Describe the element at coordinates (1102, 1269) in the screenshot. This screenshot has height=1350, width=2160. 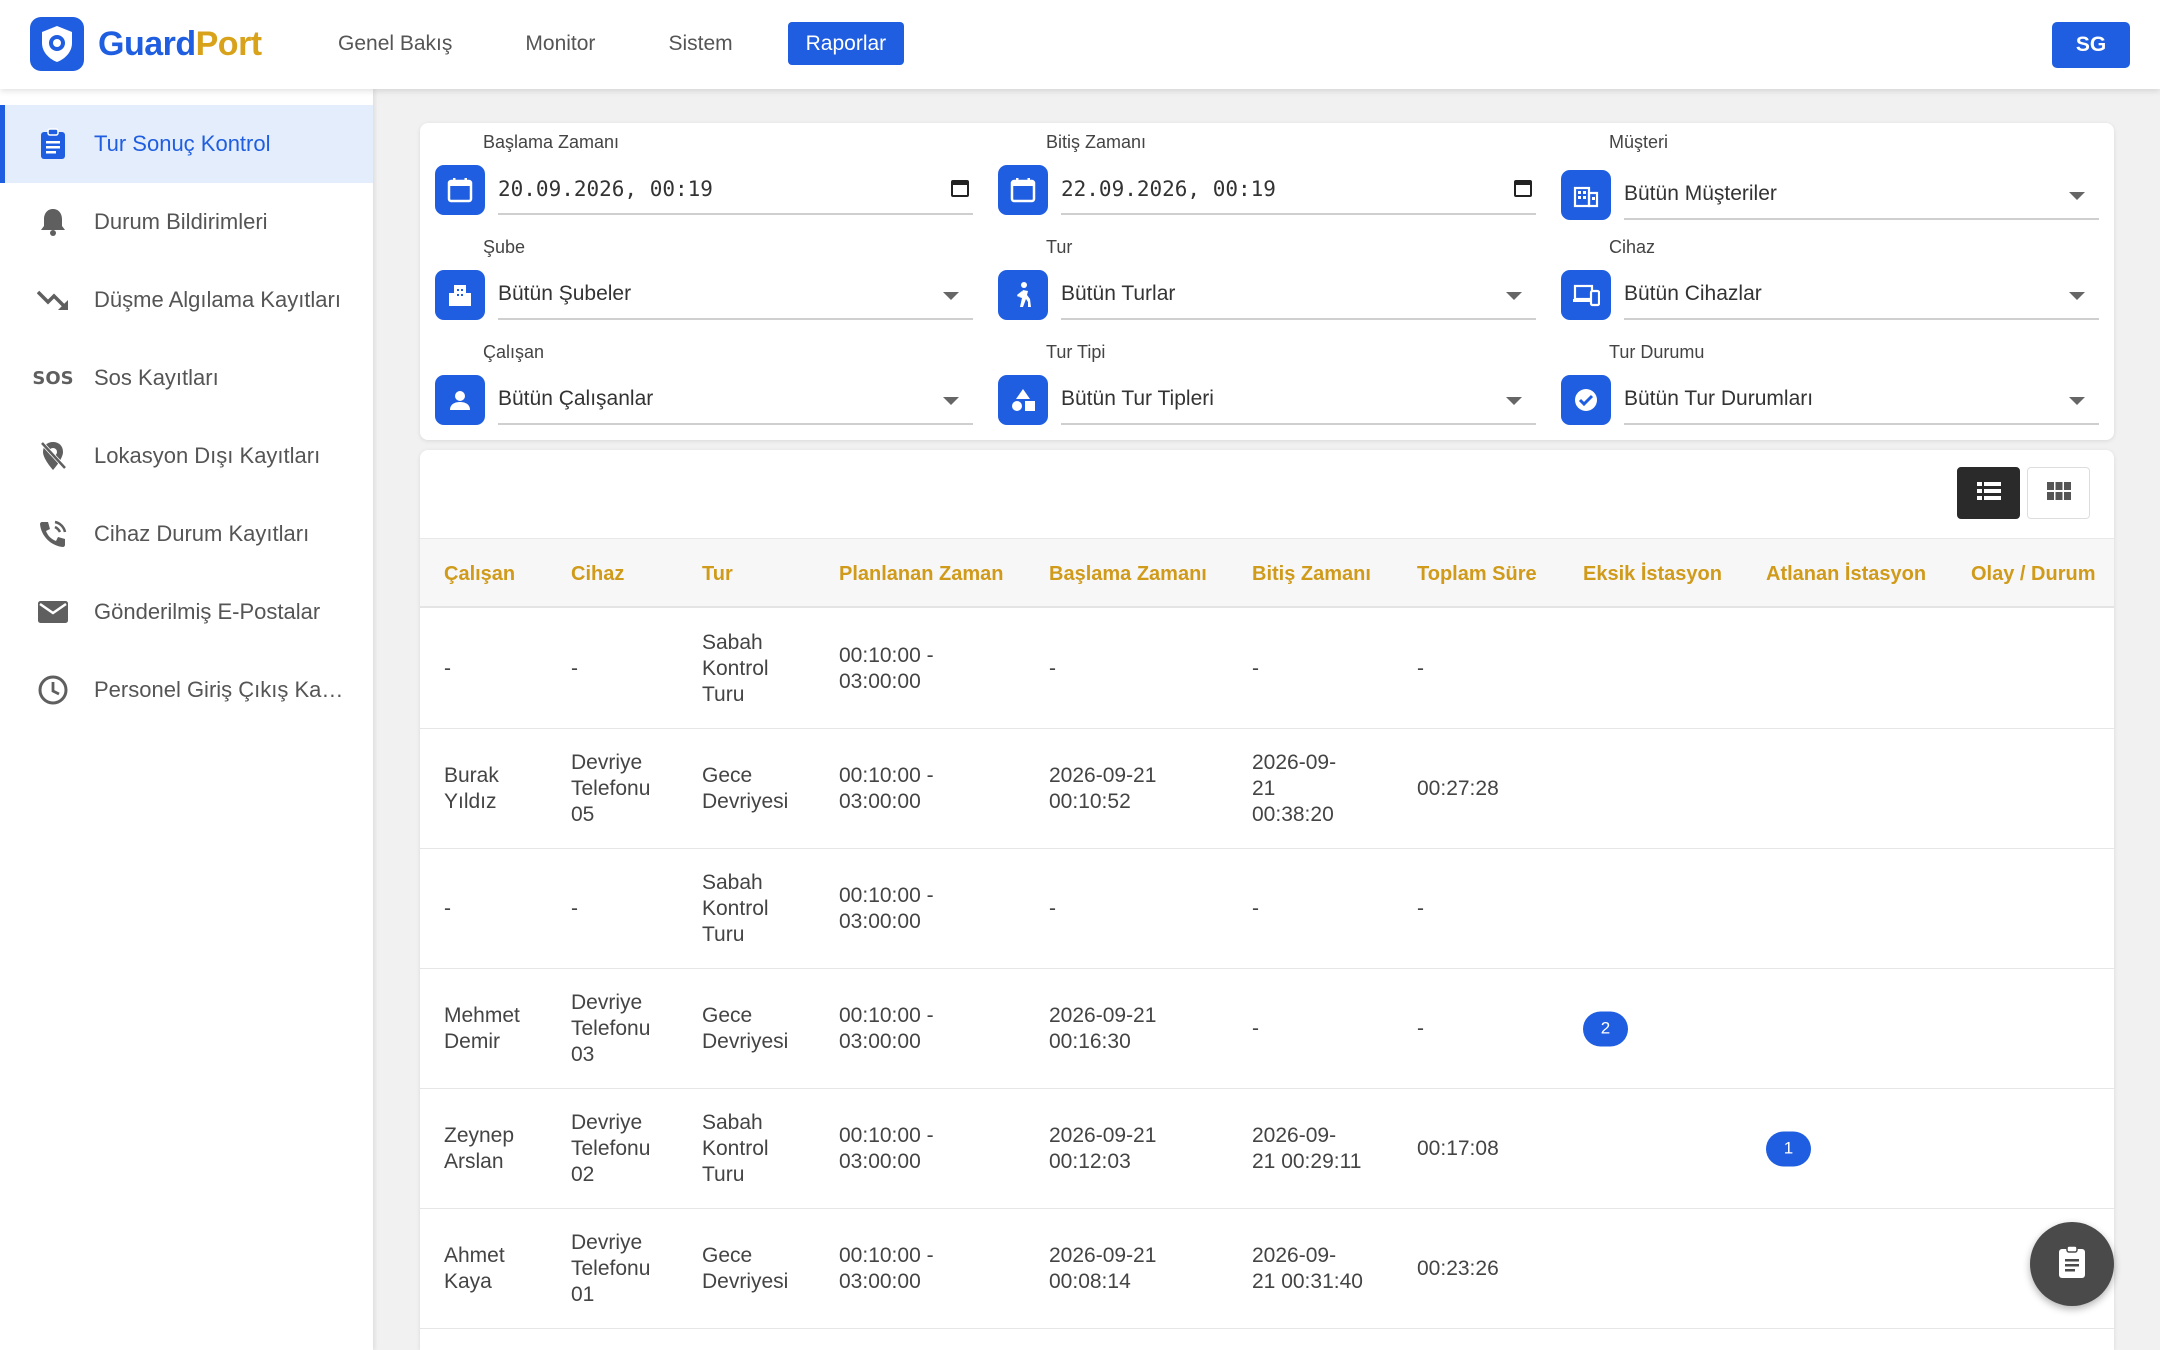
I see `cell-baslama-zamani: 2026-09-21 00:08:14` at that location.